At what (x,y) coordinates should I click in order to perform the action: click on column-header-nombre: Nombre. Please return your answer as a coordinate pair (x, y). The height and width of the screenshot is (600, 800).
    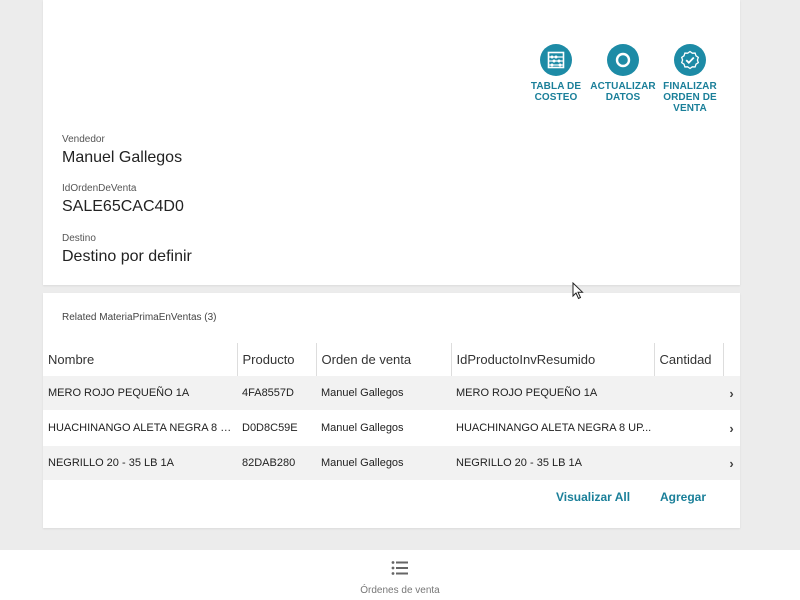
    Looking at the image, I should click on (140, 359).